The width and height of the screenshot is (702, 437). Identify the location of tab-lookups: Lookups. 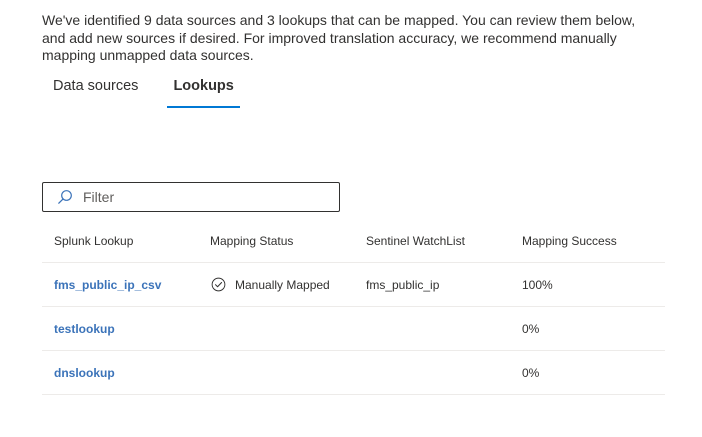
(203, 91).